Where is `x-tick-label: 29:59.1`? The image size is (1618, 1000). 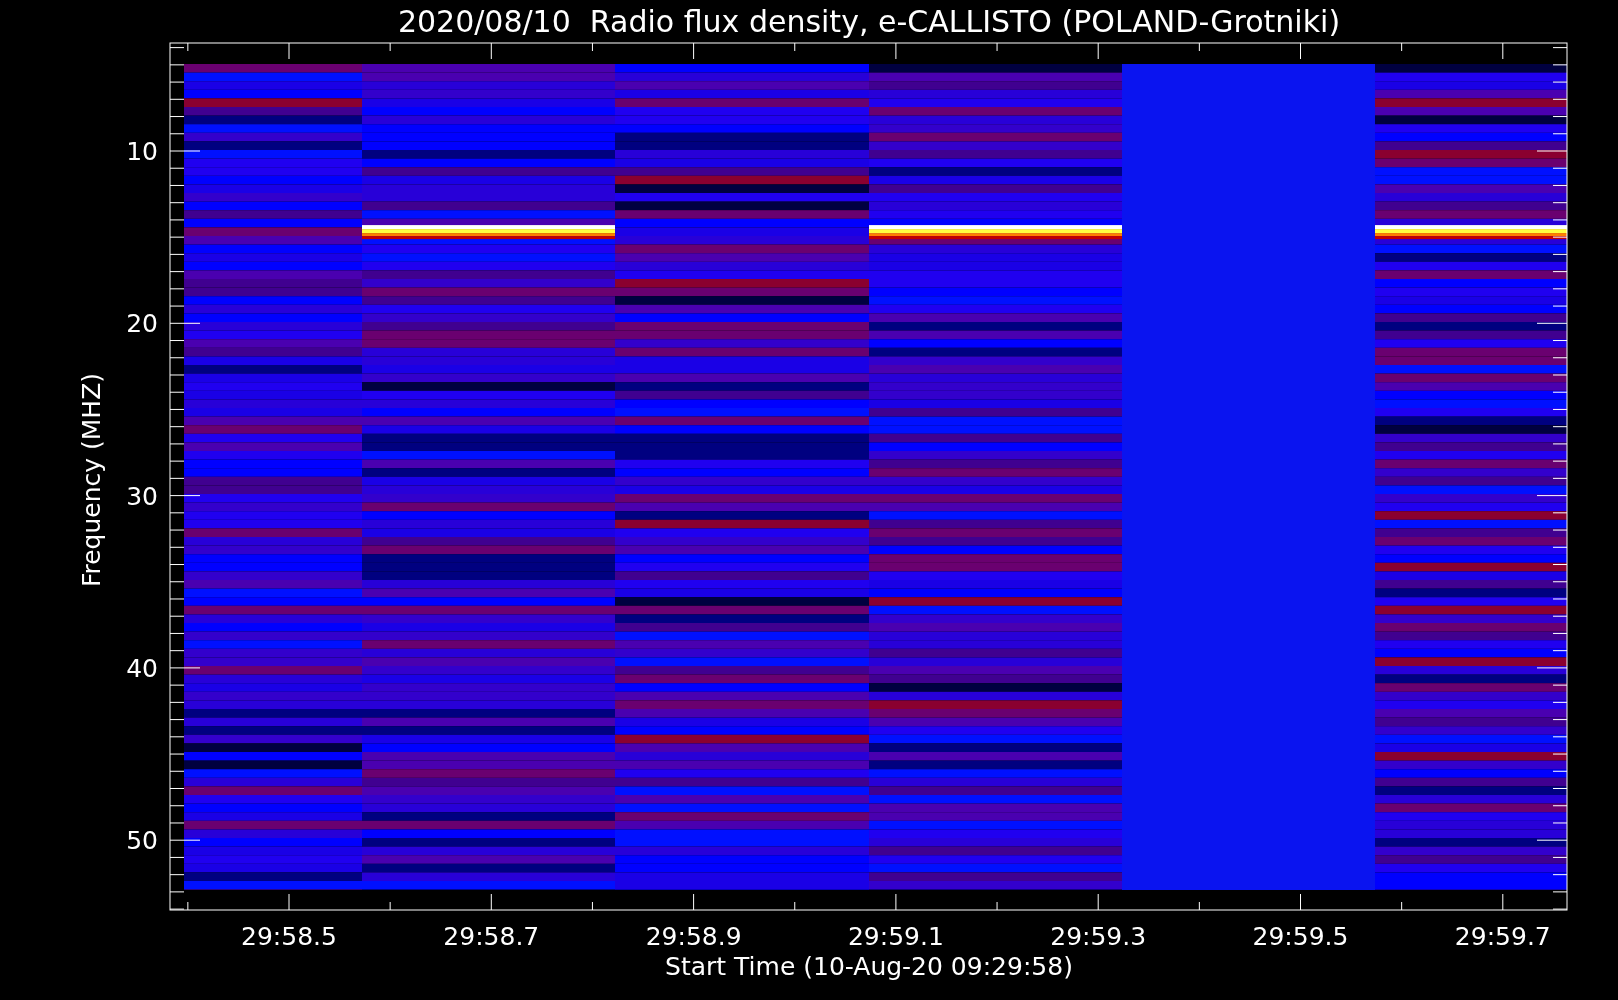
x-tick-label: 29:59.1 is located at coordinates (895, 936).